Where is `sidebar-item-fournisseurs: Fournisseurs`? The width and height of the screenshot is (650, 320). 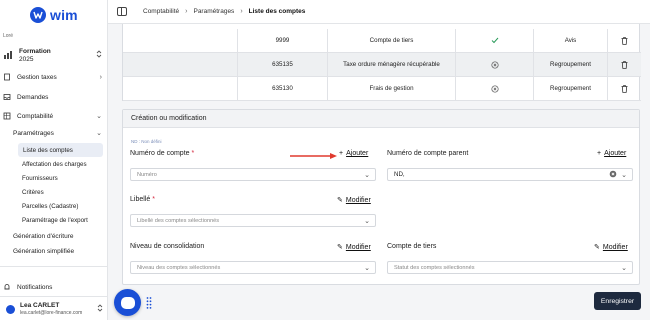 sidebar-item-fournisseurs: Fournisseurs is located at coordinates (54, 178).